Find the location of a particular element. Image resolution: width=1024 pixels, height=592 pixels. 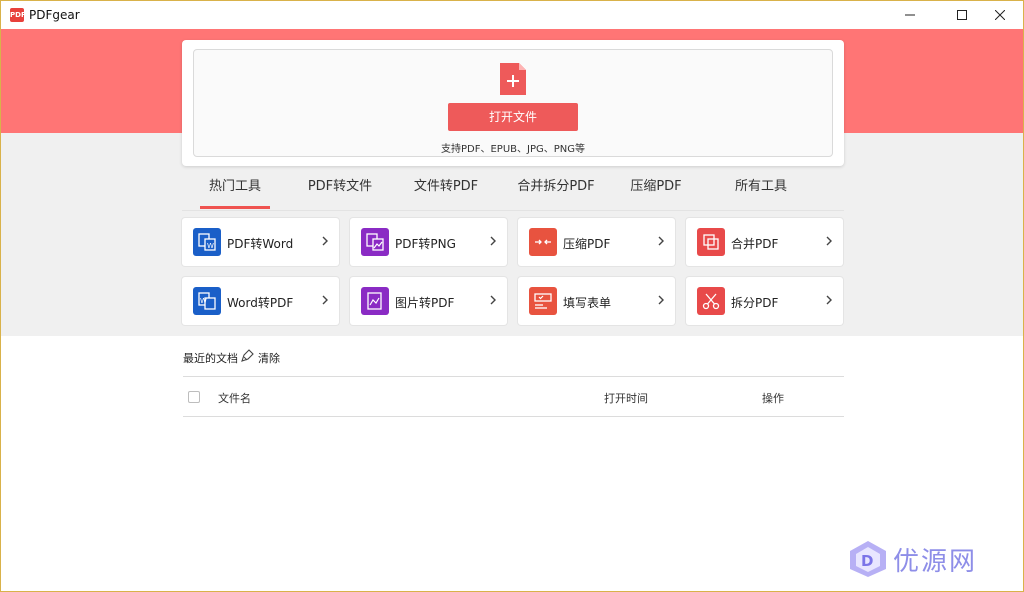

maximize-icon is located at coordinates (962, 15).